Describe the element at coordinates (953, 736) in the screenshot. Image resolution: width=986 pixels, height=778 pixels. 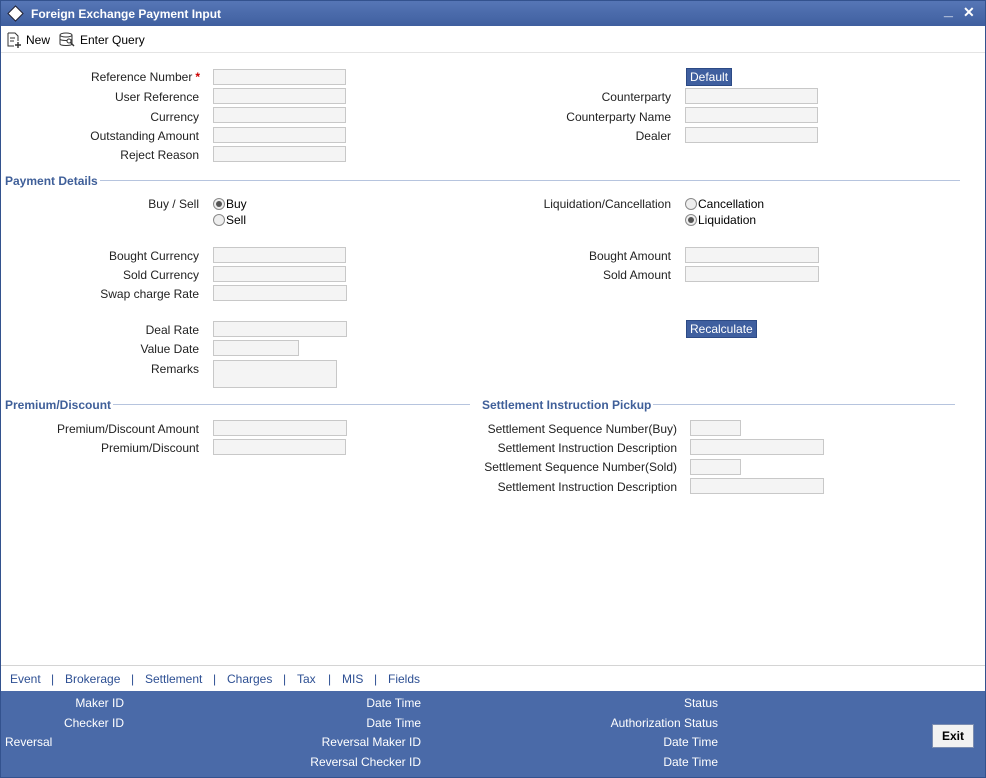
I see `exit-button: Exit` at that location.